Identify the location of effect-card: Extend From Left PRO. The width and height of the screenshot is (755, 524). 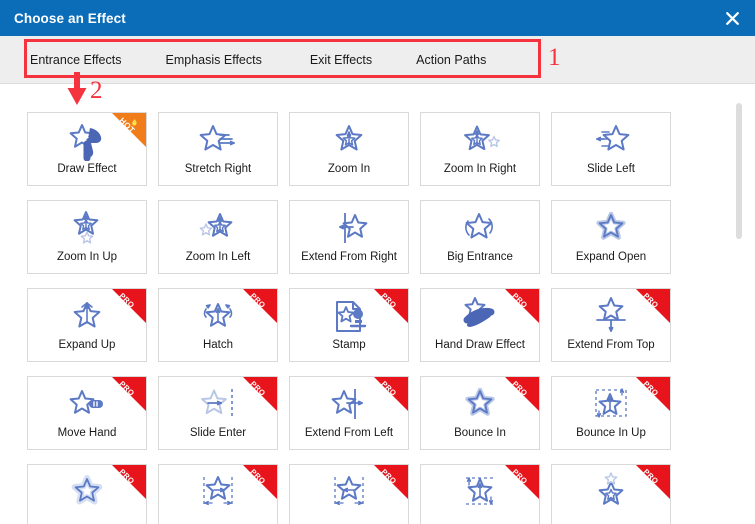
(349, 413).